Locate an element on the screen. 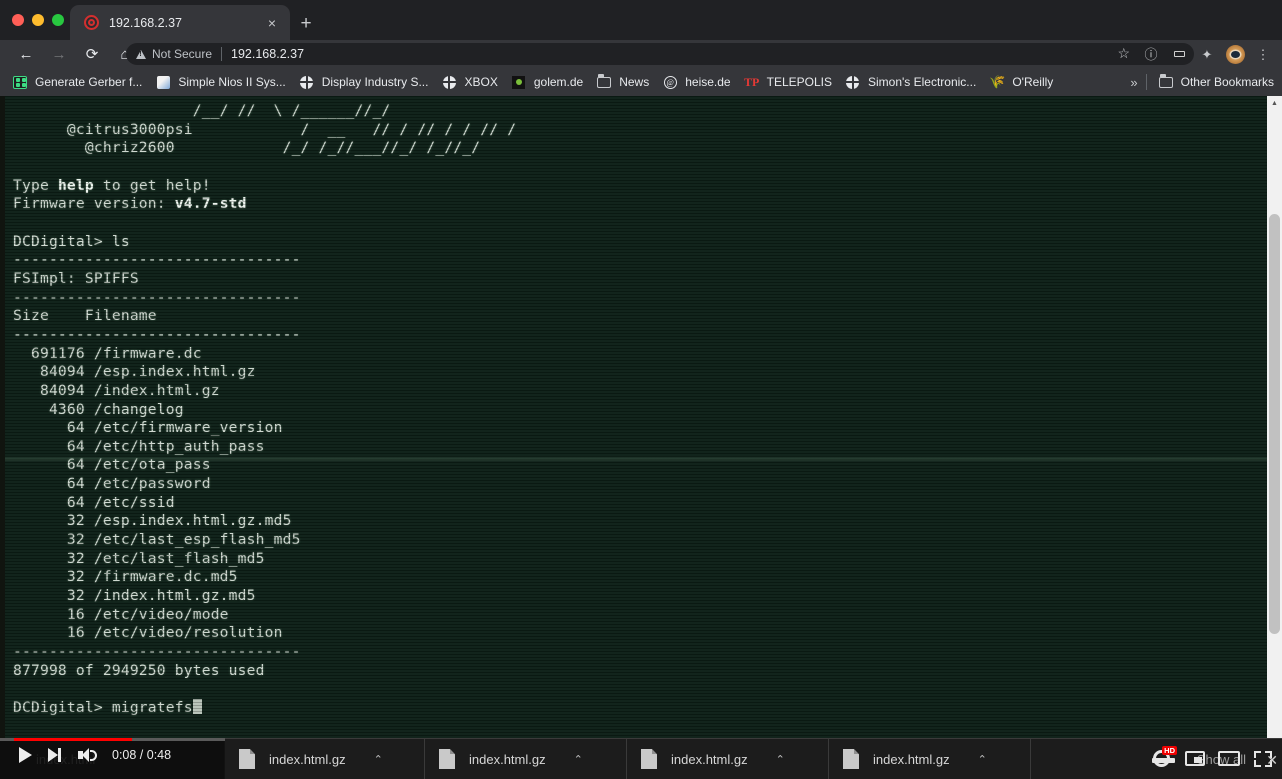 This screenshot has height=779, width=1282. close-icon: × is located at coordinates (272, 23).